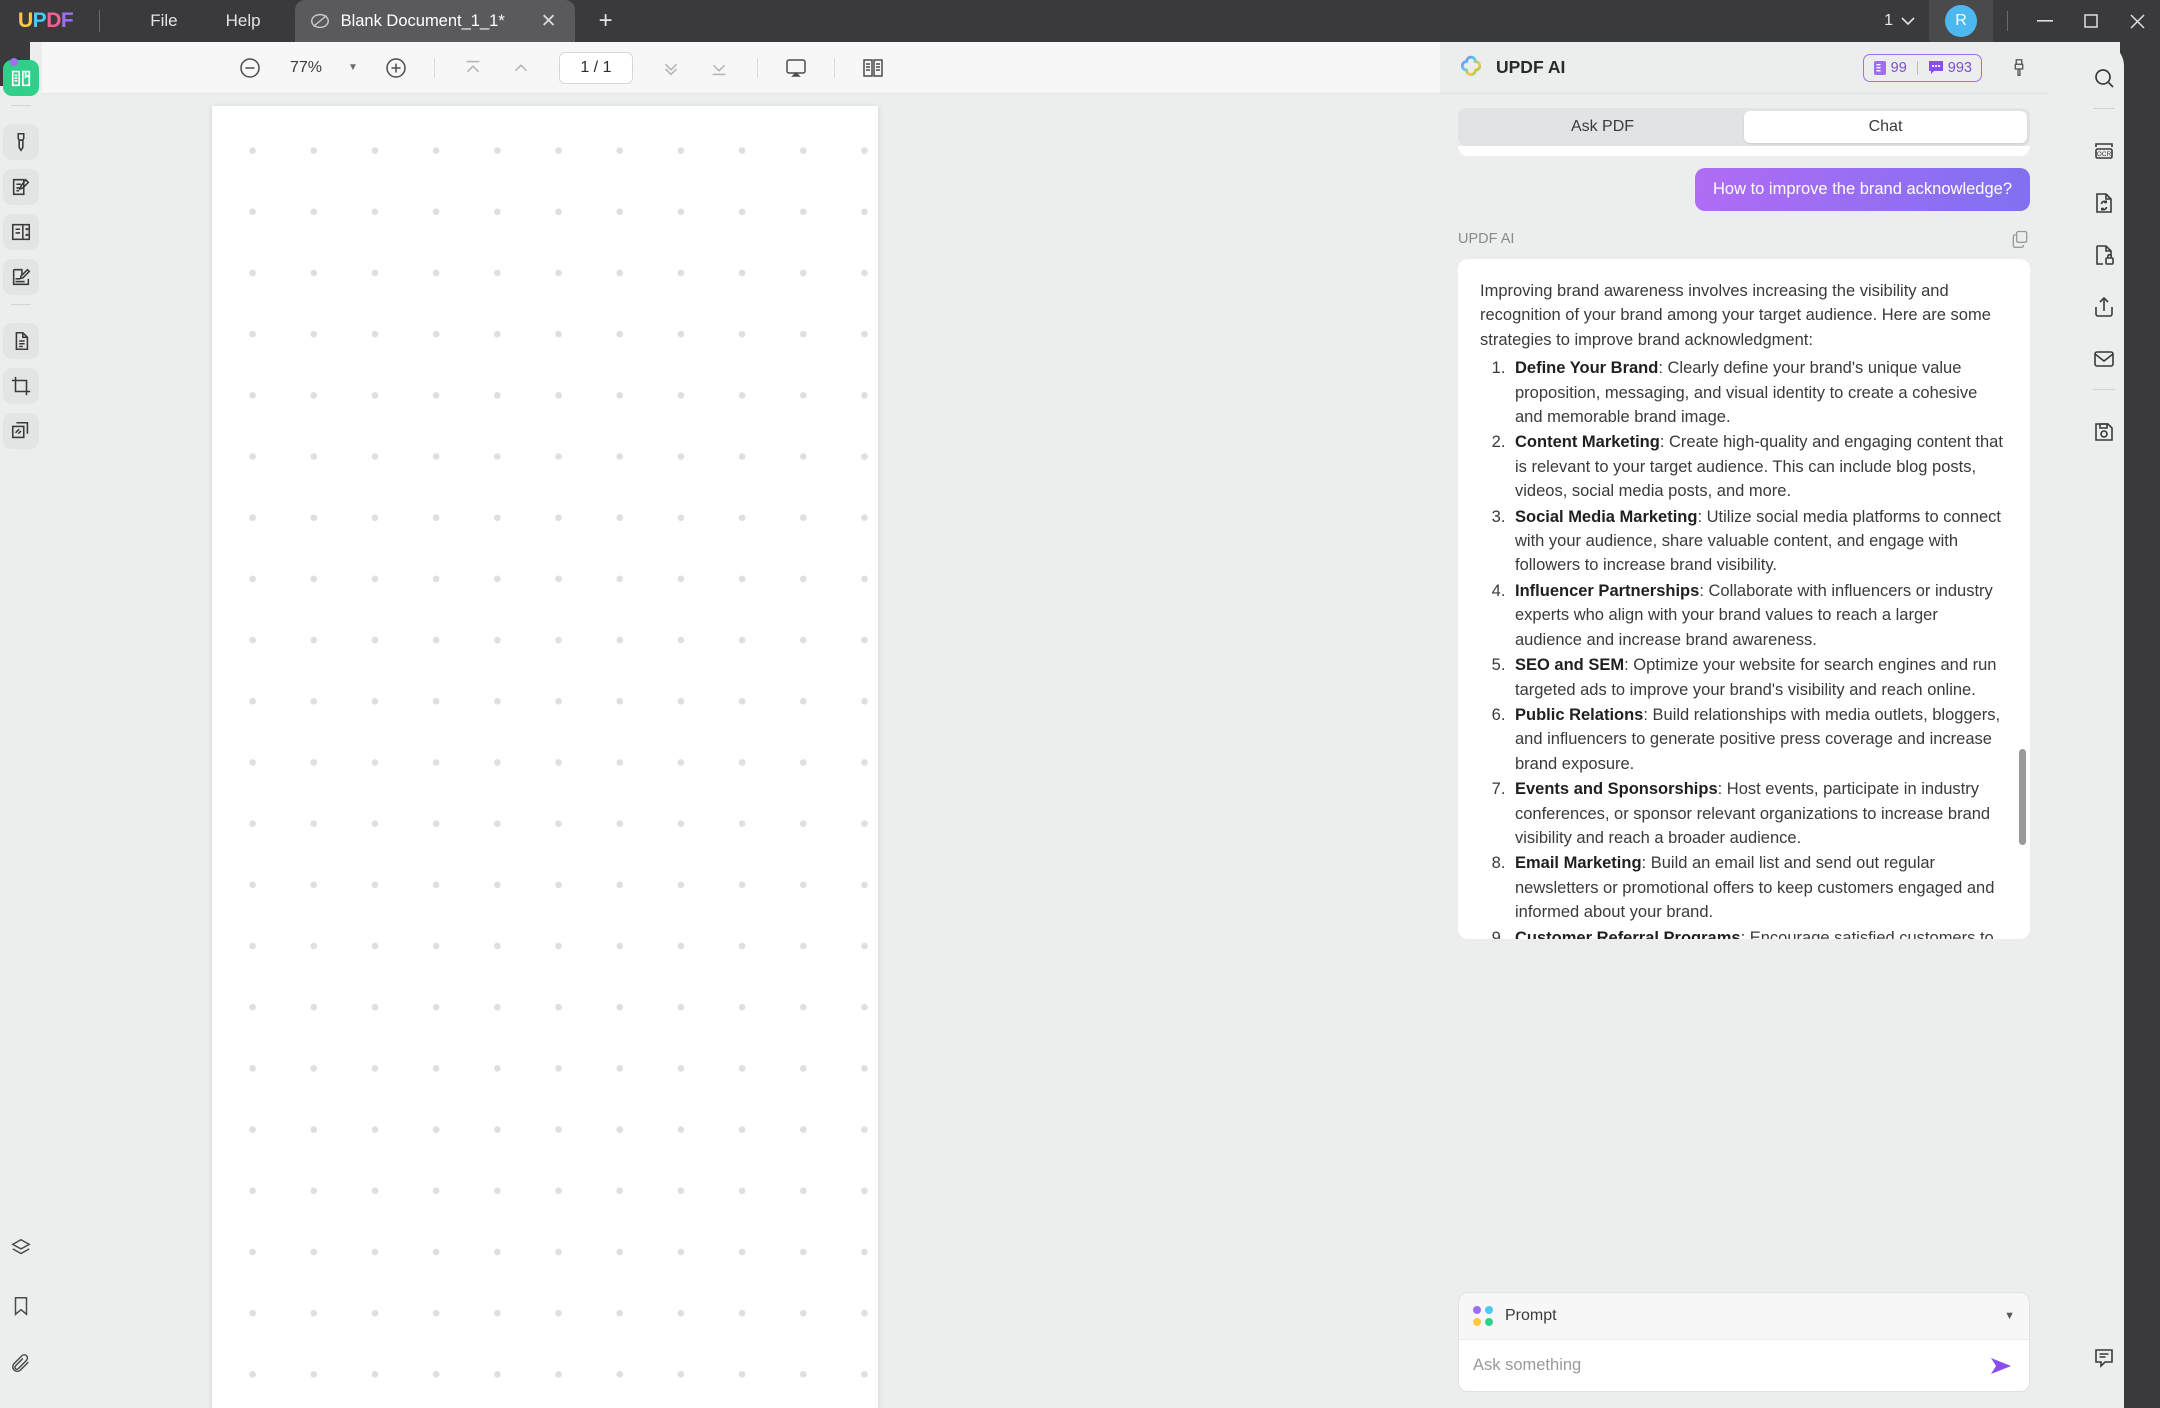 The width and height of the screenshot is (2160, 1408). What do you see at coordinates (434, 21) in the screenshot?
I see `document-tab: Blank Document_1_1* ✕` at bounding box center [434, 21].